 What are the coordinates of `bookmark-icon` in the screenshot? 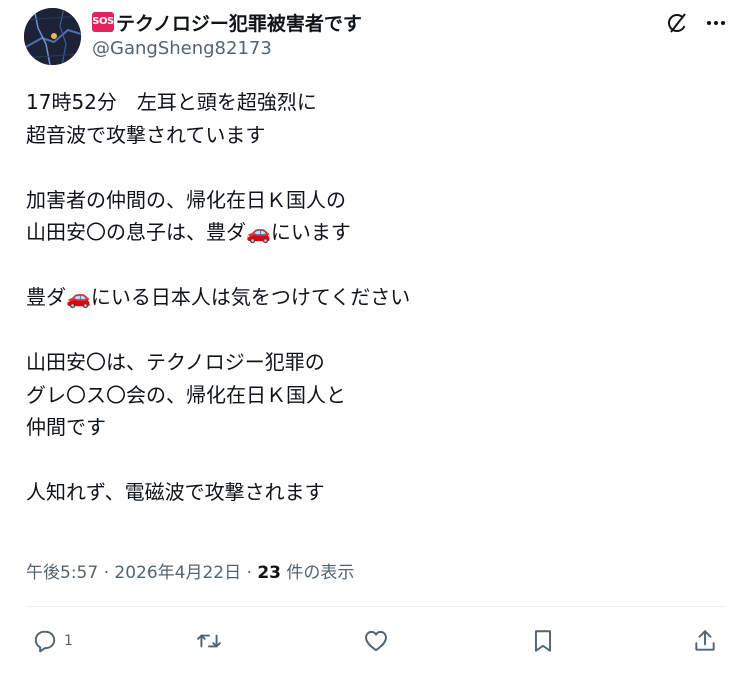 It's located at (543, 641).